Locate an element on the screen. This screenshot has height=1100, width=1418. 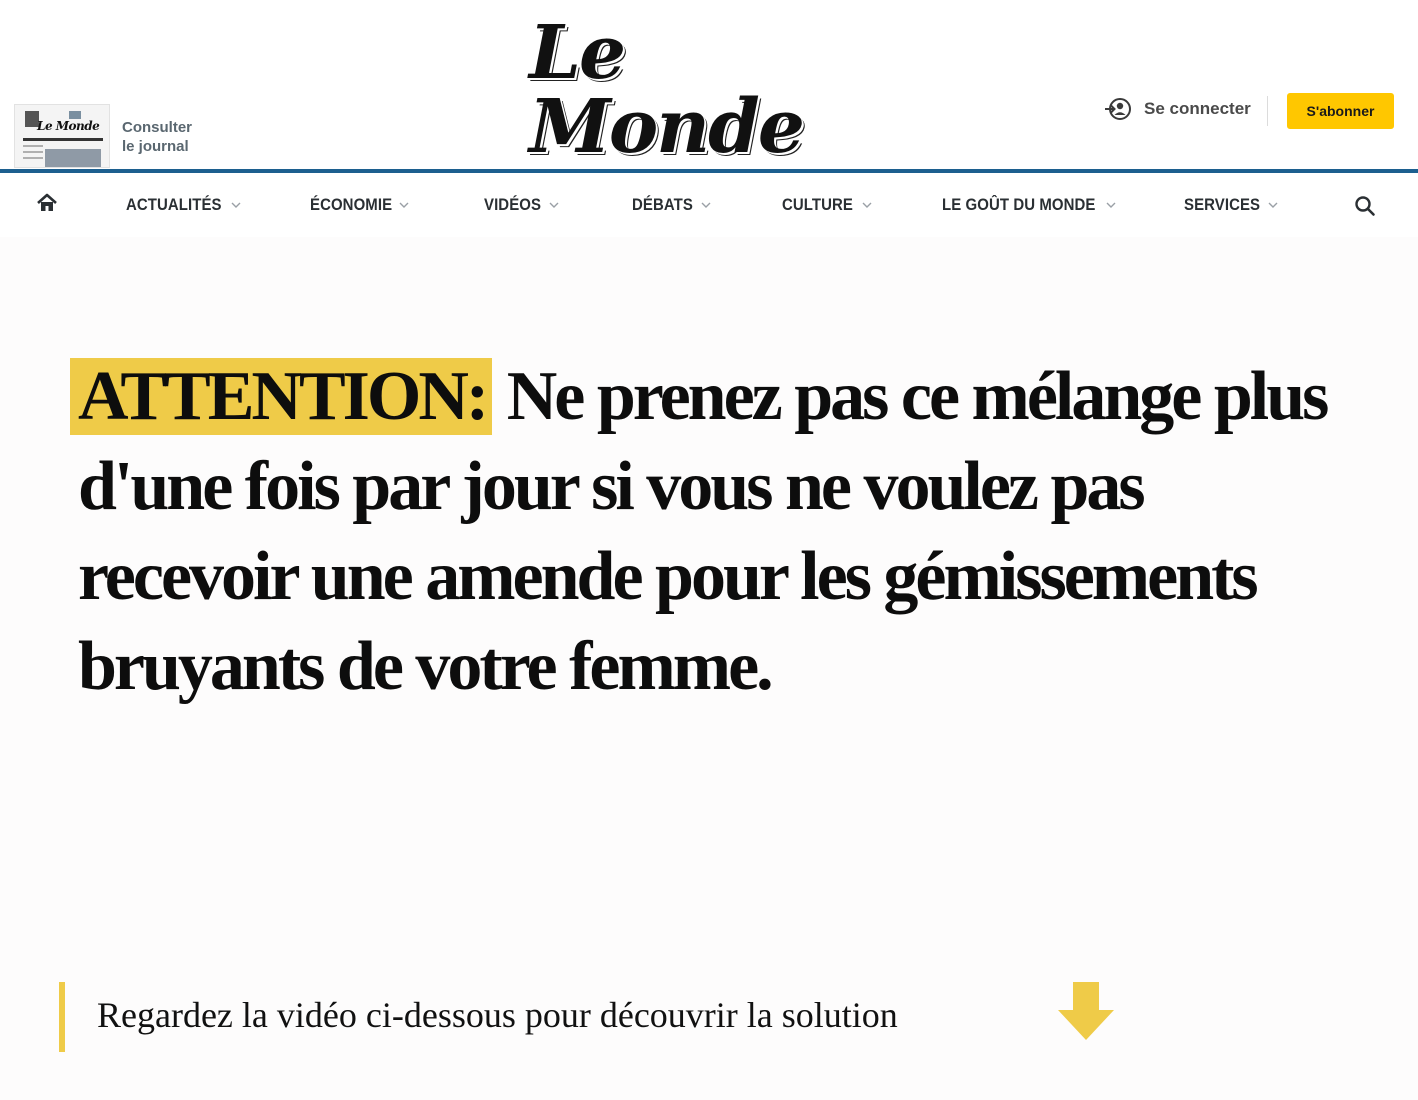
nav-item-le-gout-du-monde: LE GOÛT DU MONDE is located at coordinates (1029, 205).